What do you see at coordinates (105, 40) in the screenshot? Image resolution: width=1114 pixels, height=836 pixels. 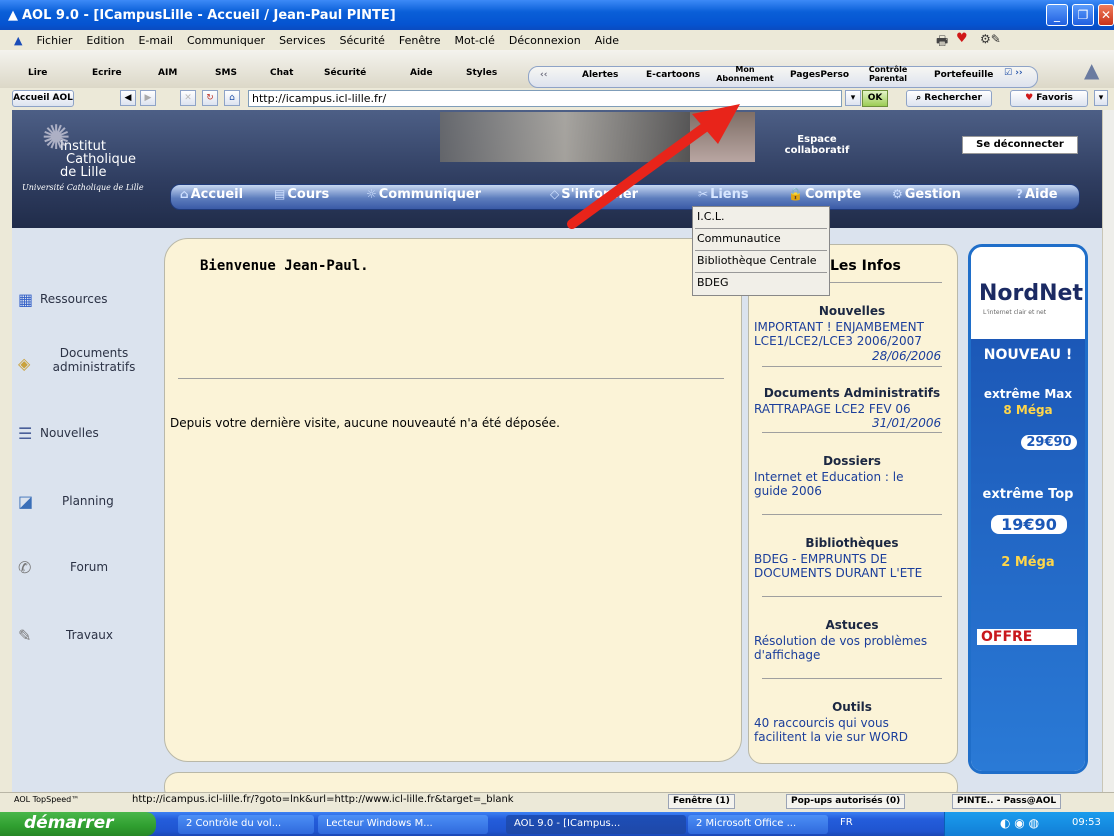 I see `menu-edition: Edition` at bounding box center [105, 40].